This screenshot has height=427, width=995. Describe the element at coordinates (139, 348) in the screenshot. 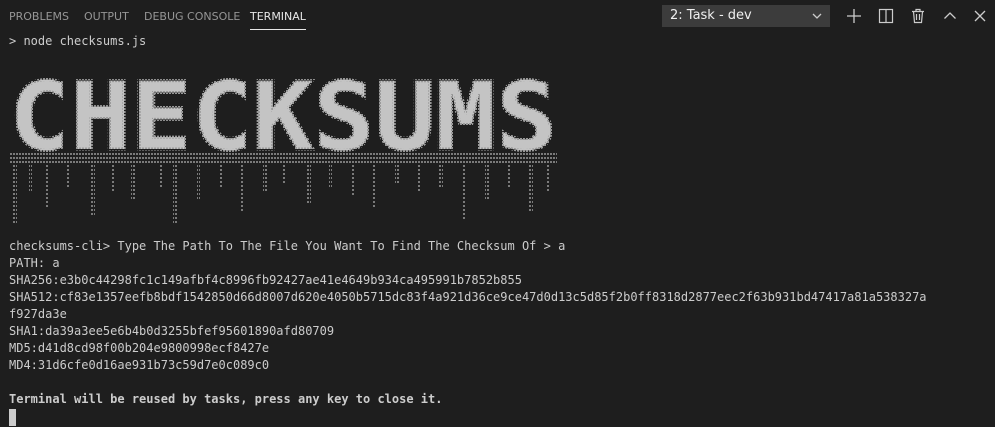

I see `md5-line: MD5:d41d8cd98f00b204e9800998ecf8427e` at that location.